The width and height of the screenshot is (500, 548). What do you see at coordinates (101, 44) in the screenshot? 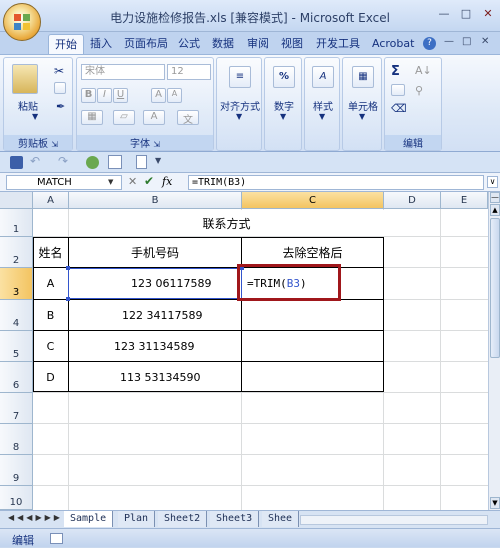
I see `tab-insert: 插入` at bounding box center [101, 44].